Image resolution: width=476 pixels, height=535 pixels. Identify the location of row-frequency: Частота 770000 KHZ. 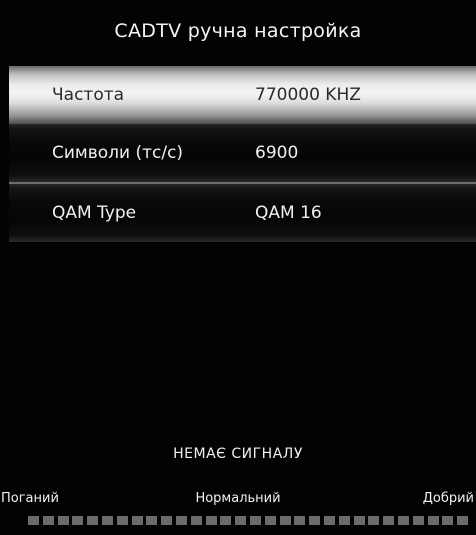
(242, 95).